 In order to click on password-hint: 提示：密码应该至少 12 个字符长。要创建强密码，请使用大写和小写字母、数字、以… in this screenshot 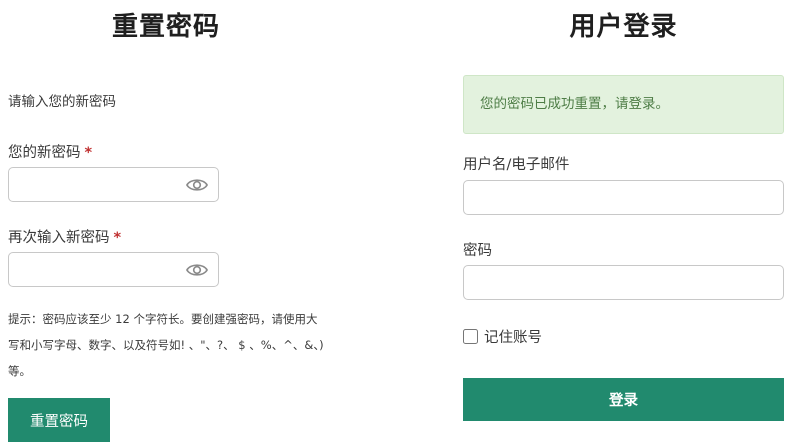, I will do `click(166, 345)`.